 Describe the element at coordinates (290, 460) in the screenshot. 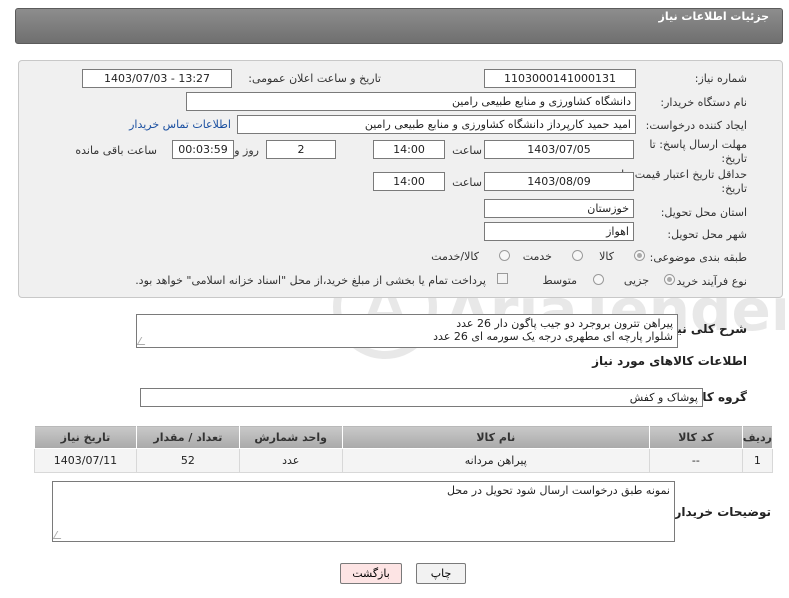

I see `cell-unit: عدد` at that location.